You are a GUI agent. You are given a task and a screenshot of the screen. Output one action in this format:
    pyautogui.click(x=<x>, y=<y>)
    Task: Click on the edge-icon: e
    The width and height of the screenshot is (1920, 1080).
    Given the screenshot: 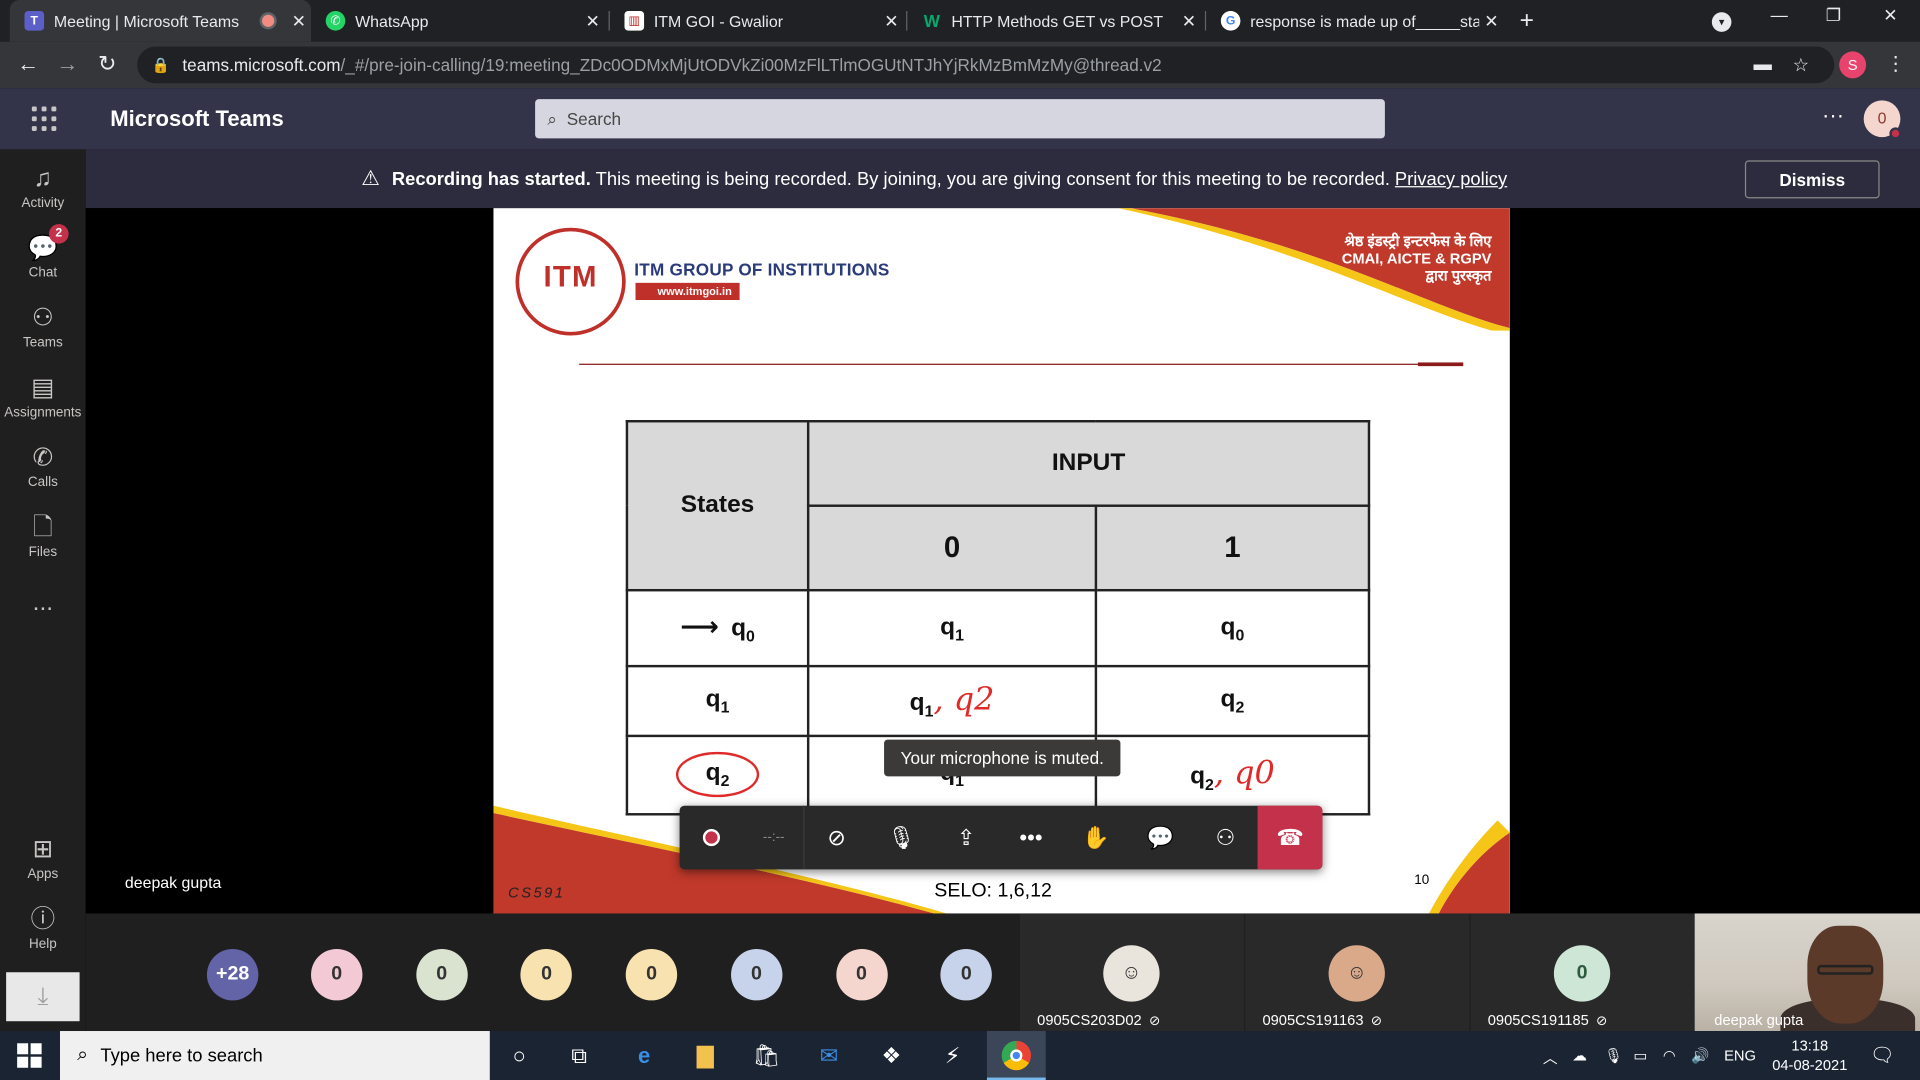 What is the action you would take?
    pyautogui.click(x=643, y=1055)
    